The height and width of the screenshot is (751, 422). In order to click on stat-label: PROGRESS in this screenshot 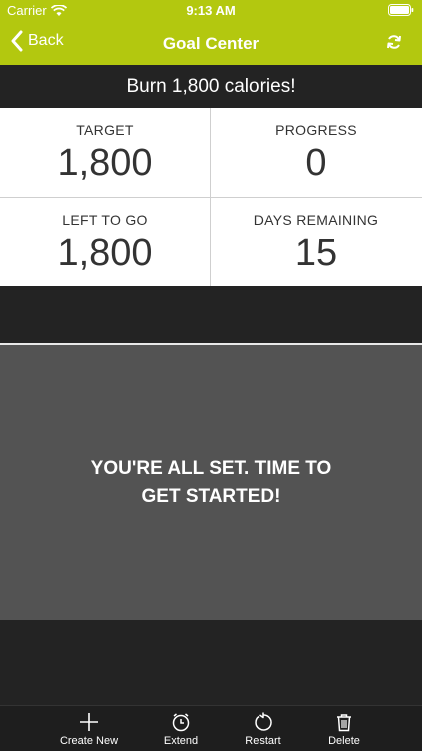, I will do `click(316, 130)`.